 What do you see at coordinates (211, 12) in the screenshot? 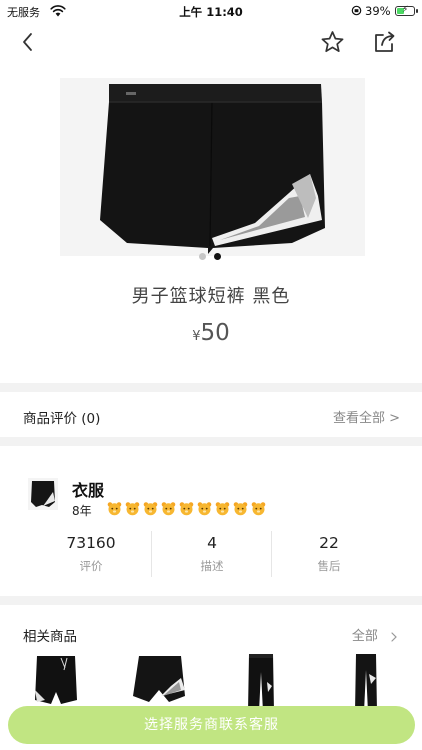
I see `status-bar: 无服务 上午 11:40 39% ⚡` at bounding box center [211, 12].